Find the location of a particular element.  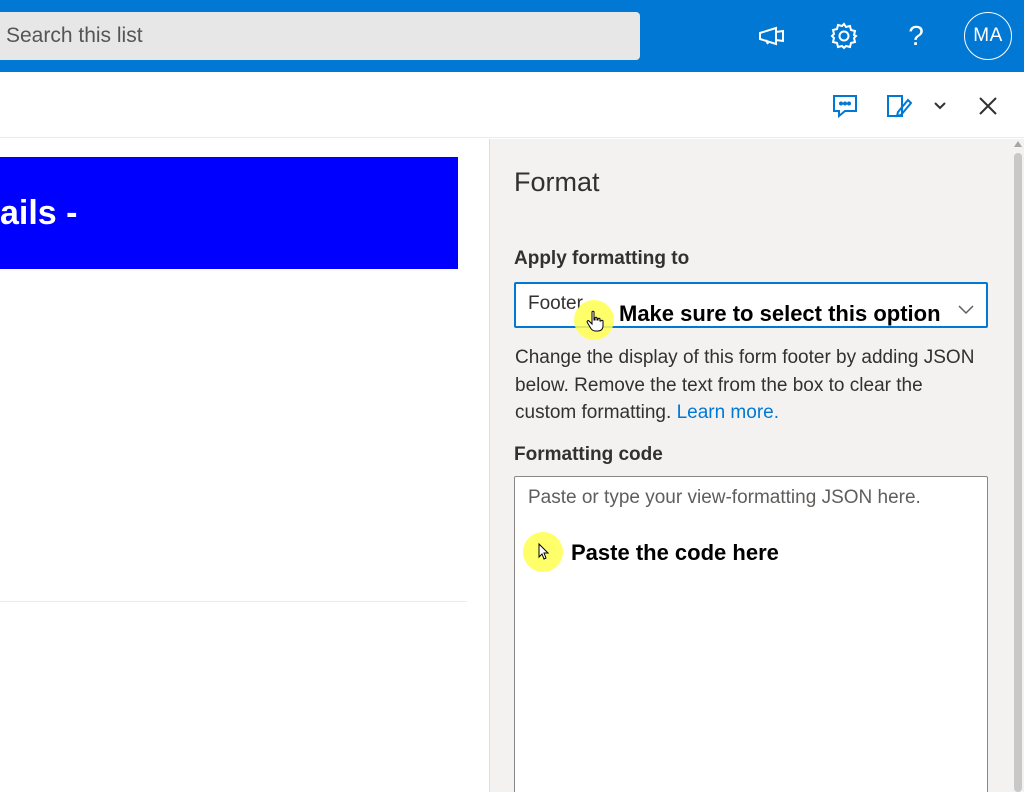

avatar-initials: MA is located at coordinates (988, 35).